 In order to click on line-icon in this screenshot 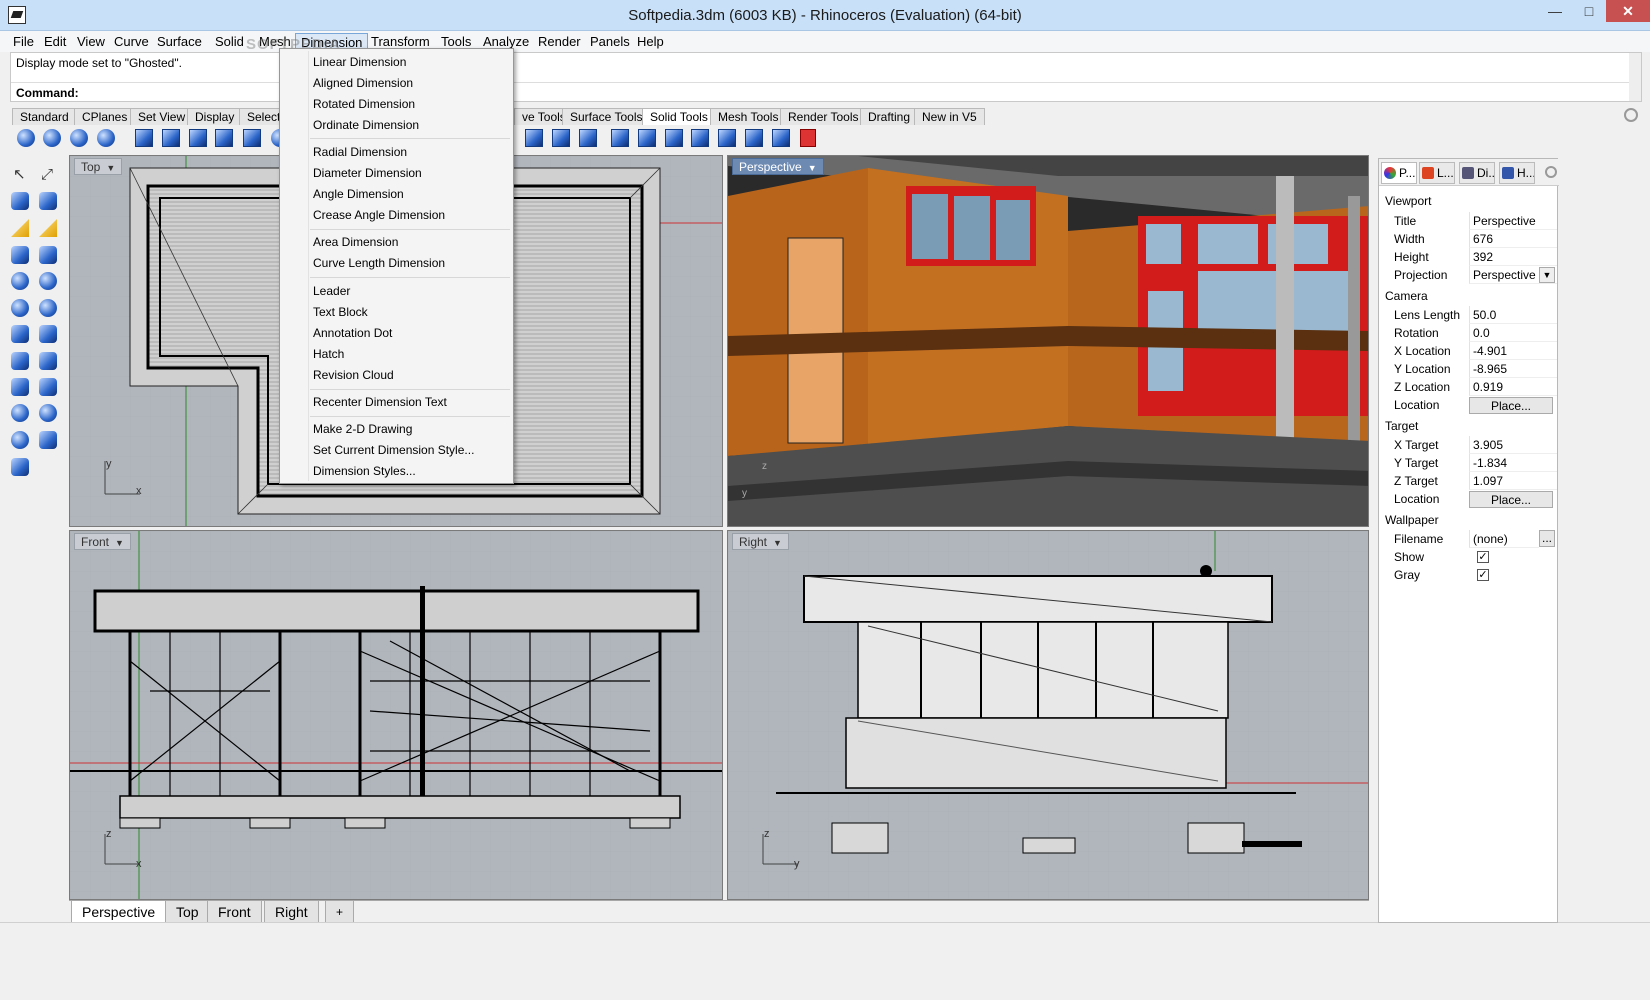, I will do `click(20, 201)`.